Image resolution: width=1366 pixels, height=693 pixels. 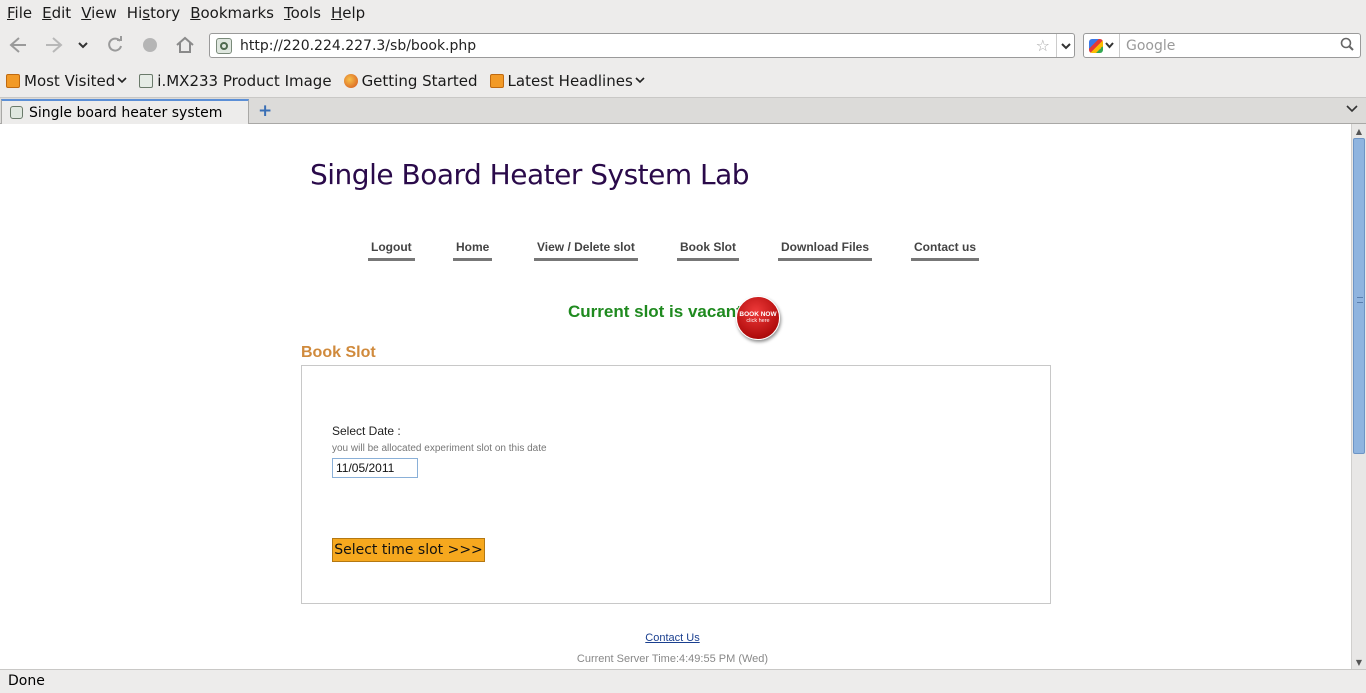 I want to click on reload-button, so click(x=115, y=45).